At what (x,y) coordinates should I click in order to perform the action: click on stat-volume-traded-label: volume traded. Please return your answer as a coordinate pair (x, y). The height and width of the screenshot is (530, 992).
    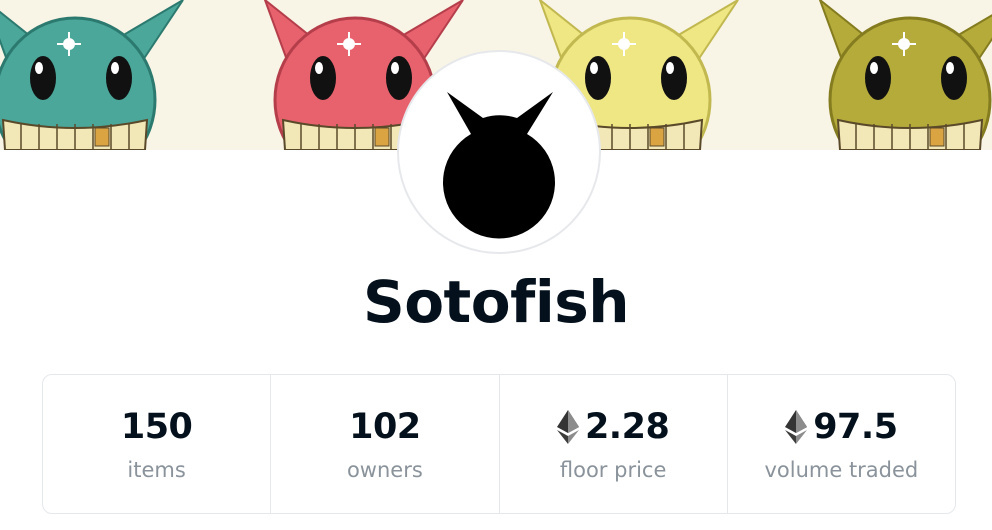
    Looking at the image, I should click on (841, 470).